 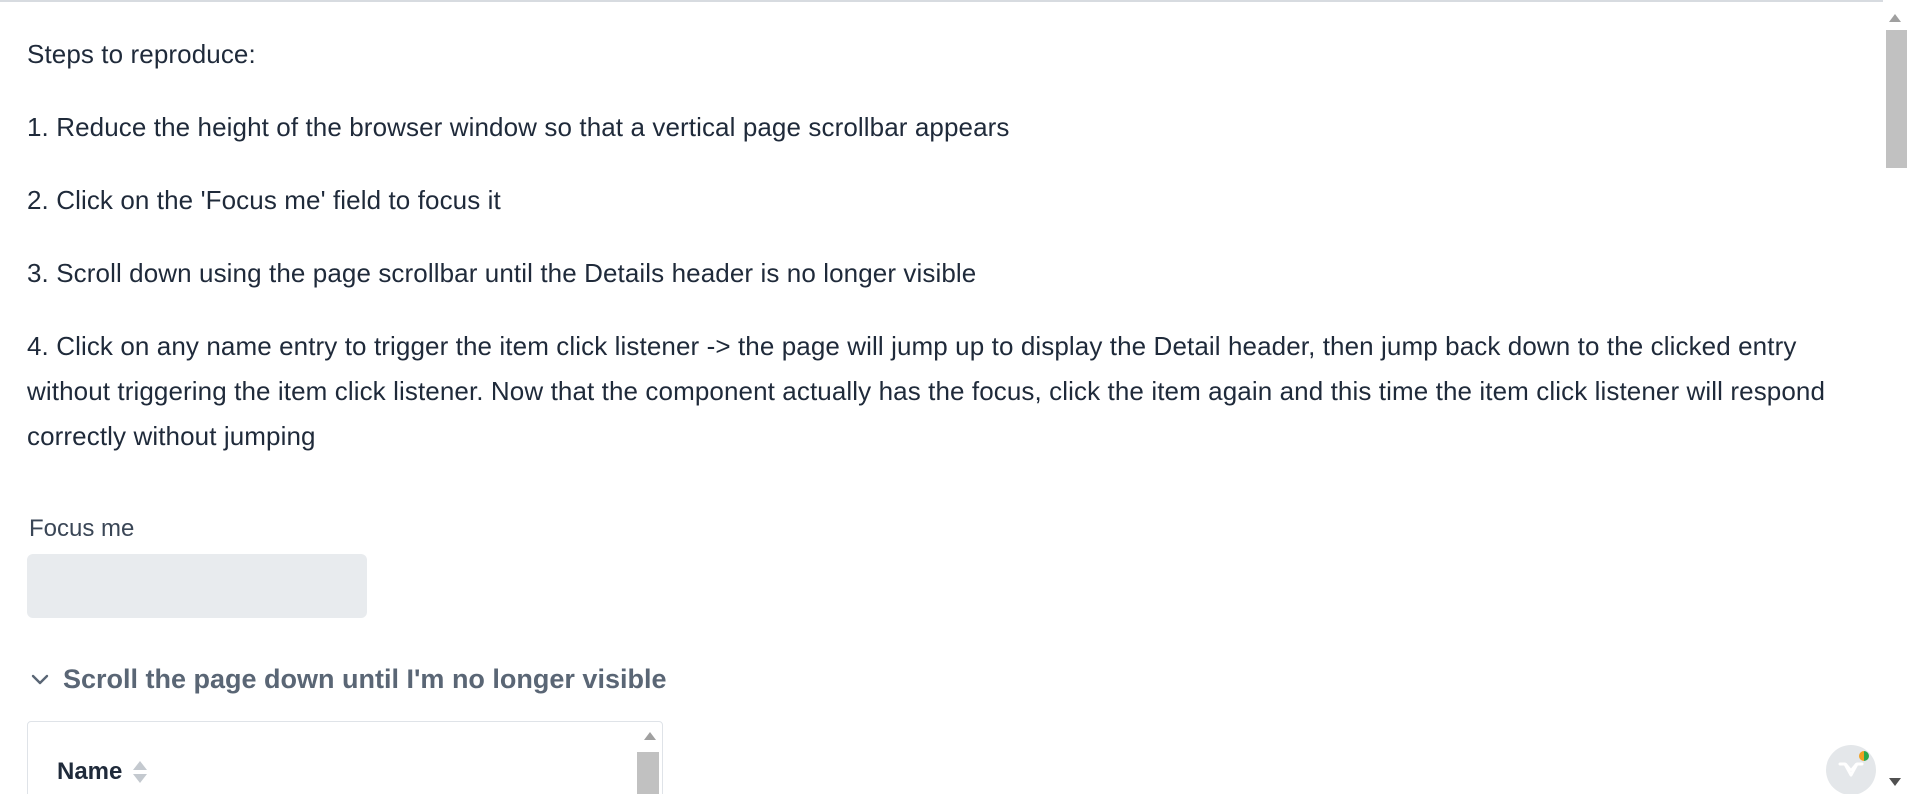 I want to click on chevron-down-icon, so click(x=40, y=680).